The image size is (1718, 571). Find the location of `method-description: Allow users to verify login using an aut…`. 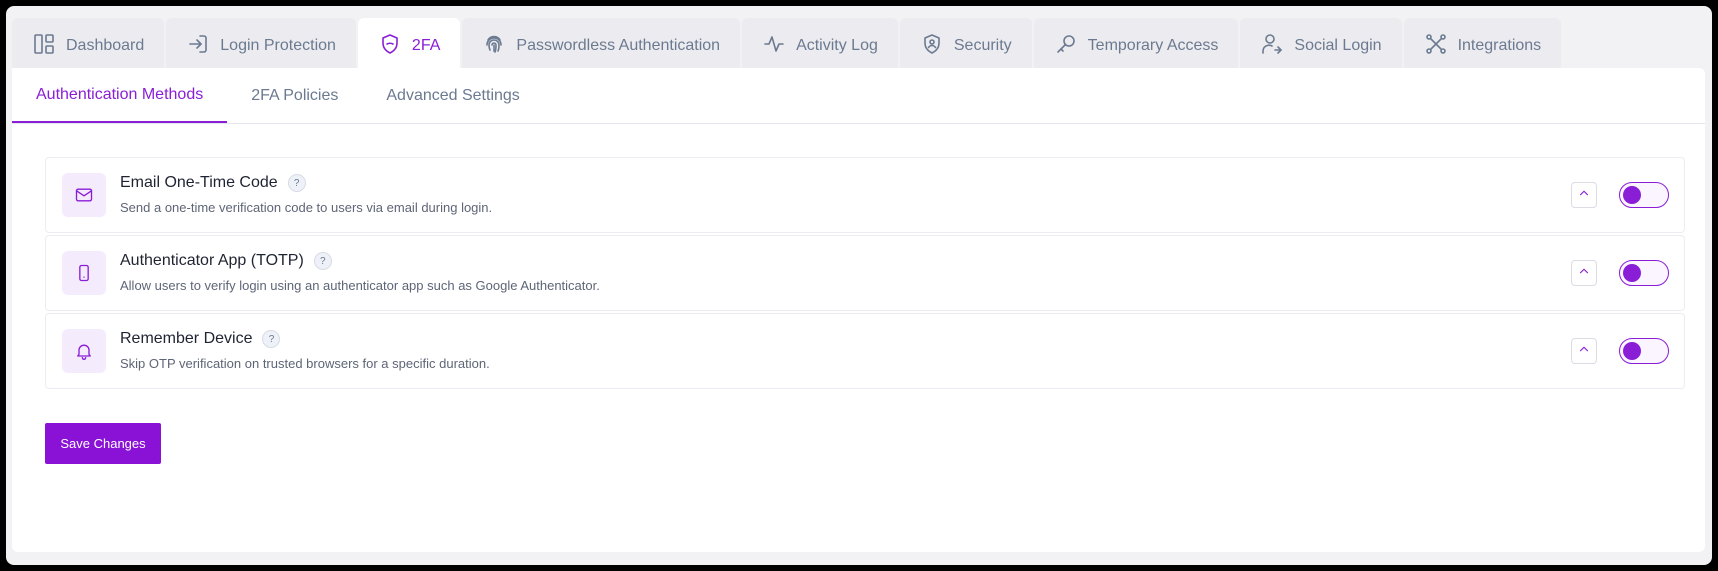

method-description: Allow users to verify login using an aut… is located at coordinates (360, 285).